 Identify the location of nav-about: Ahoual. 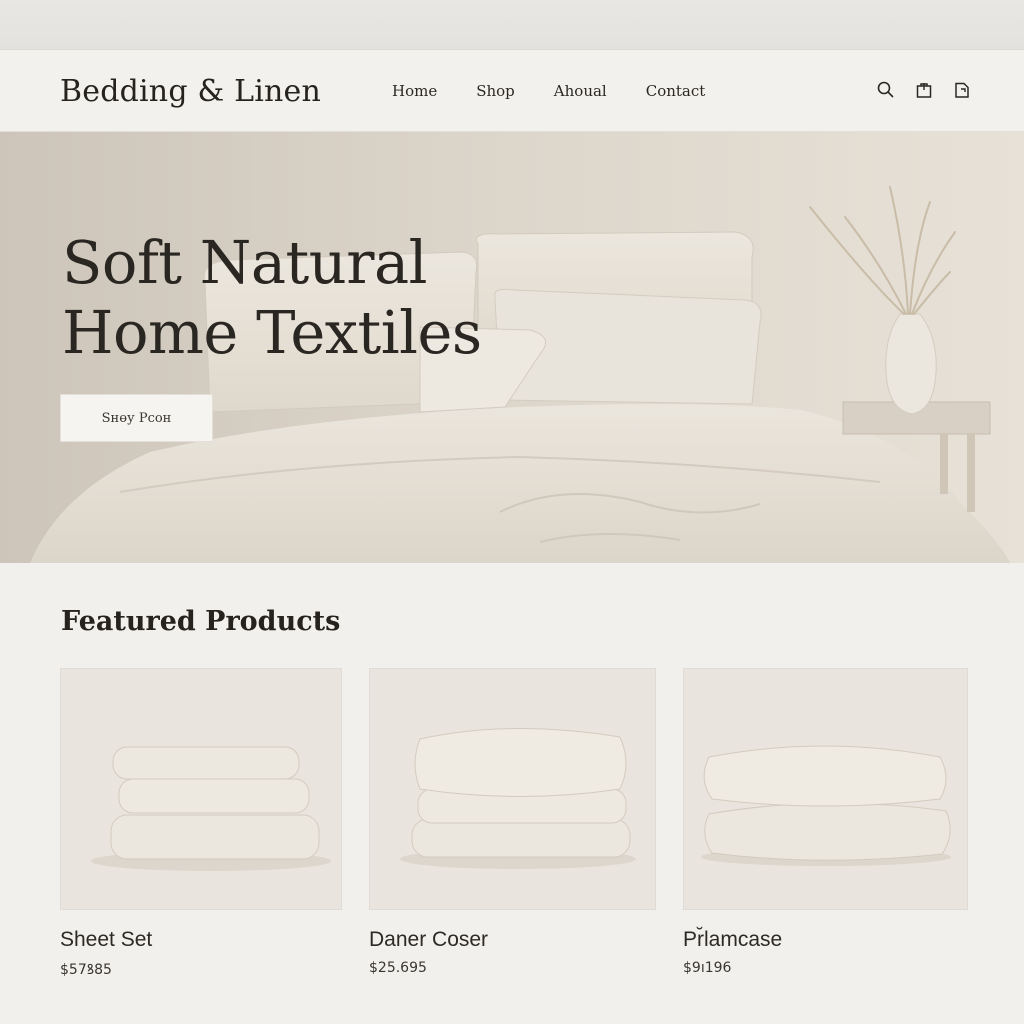
(580, 91).